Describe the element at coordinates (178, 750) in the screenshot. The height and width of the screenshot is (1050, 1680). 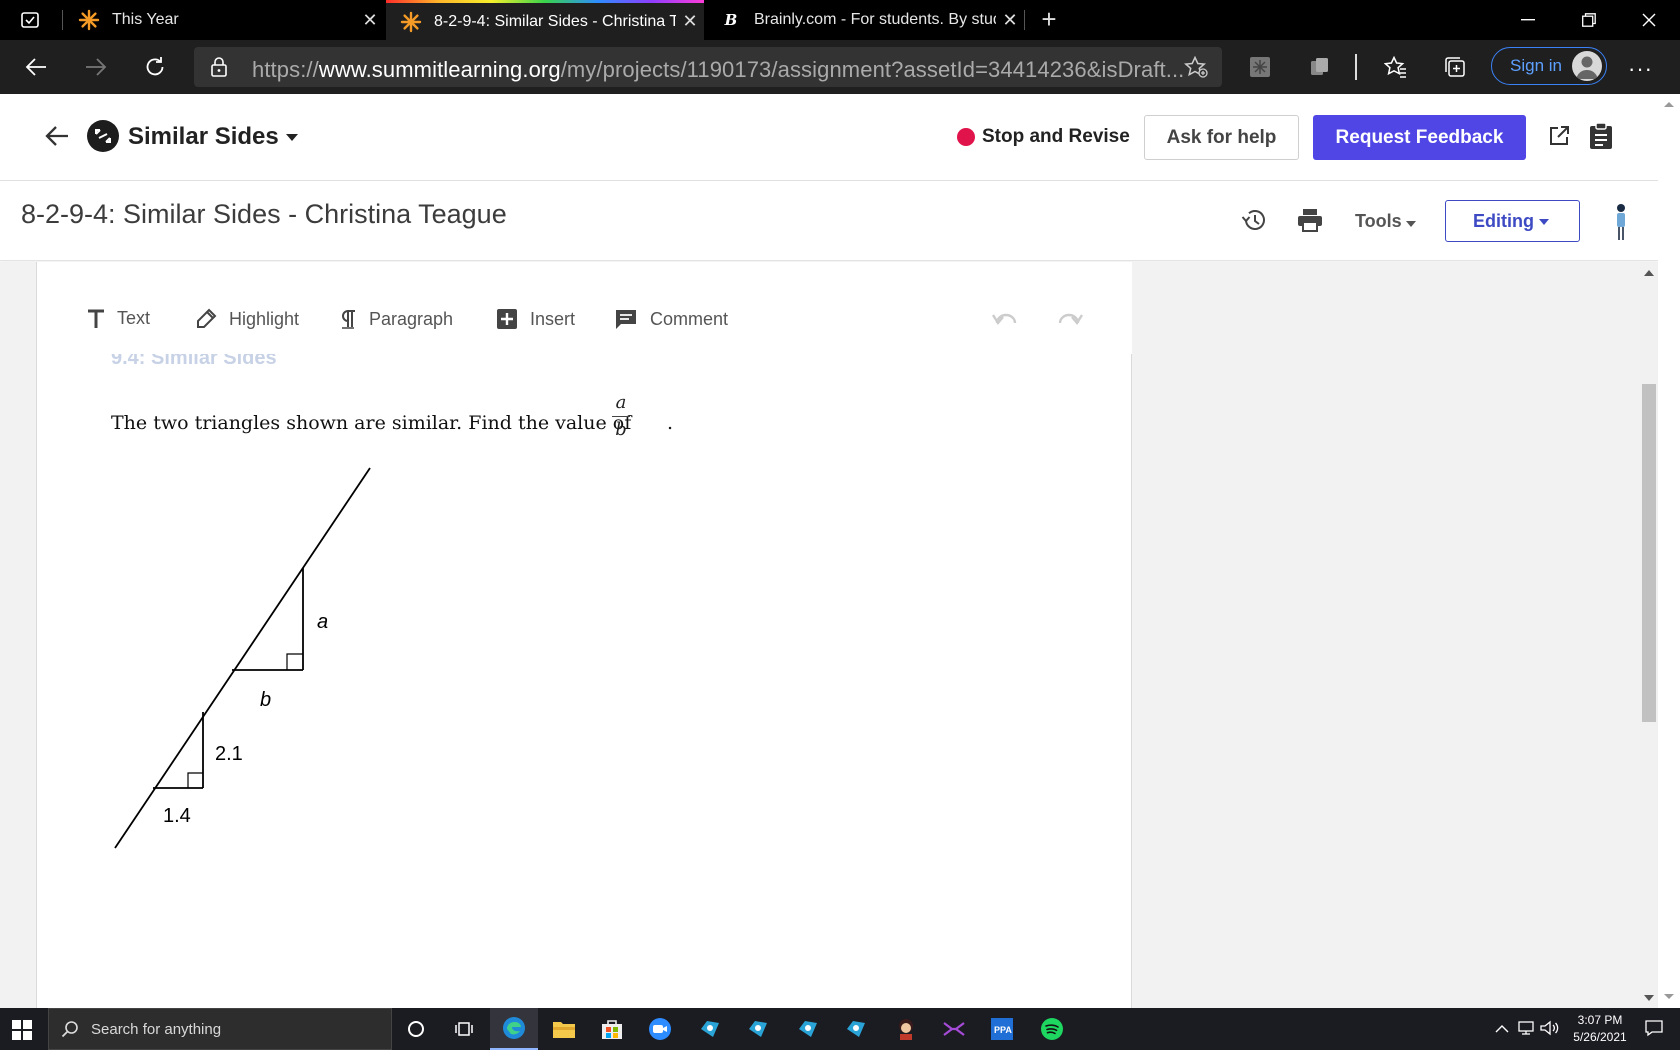
I see `small-triangle` at that location.